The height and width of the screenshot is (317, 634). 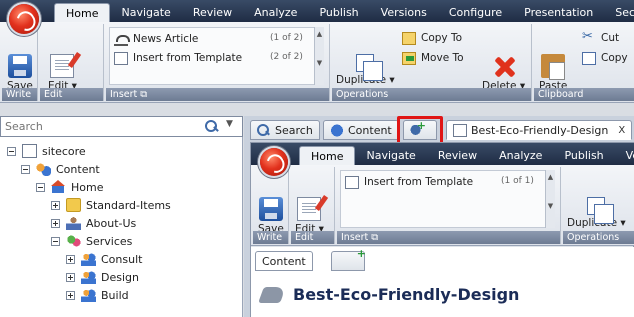 What do you see at coordinates (619, 12) in the screenshot?
I see `tab-security: Security` at bounding box center [619, 12].